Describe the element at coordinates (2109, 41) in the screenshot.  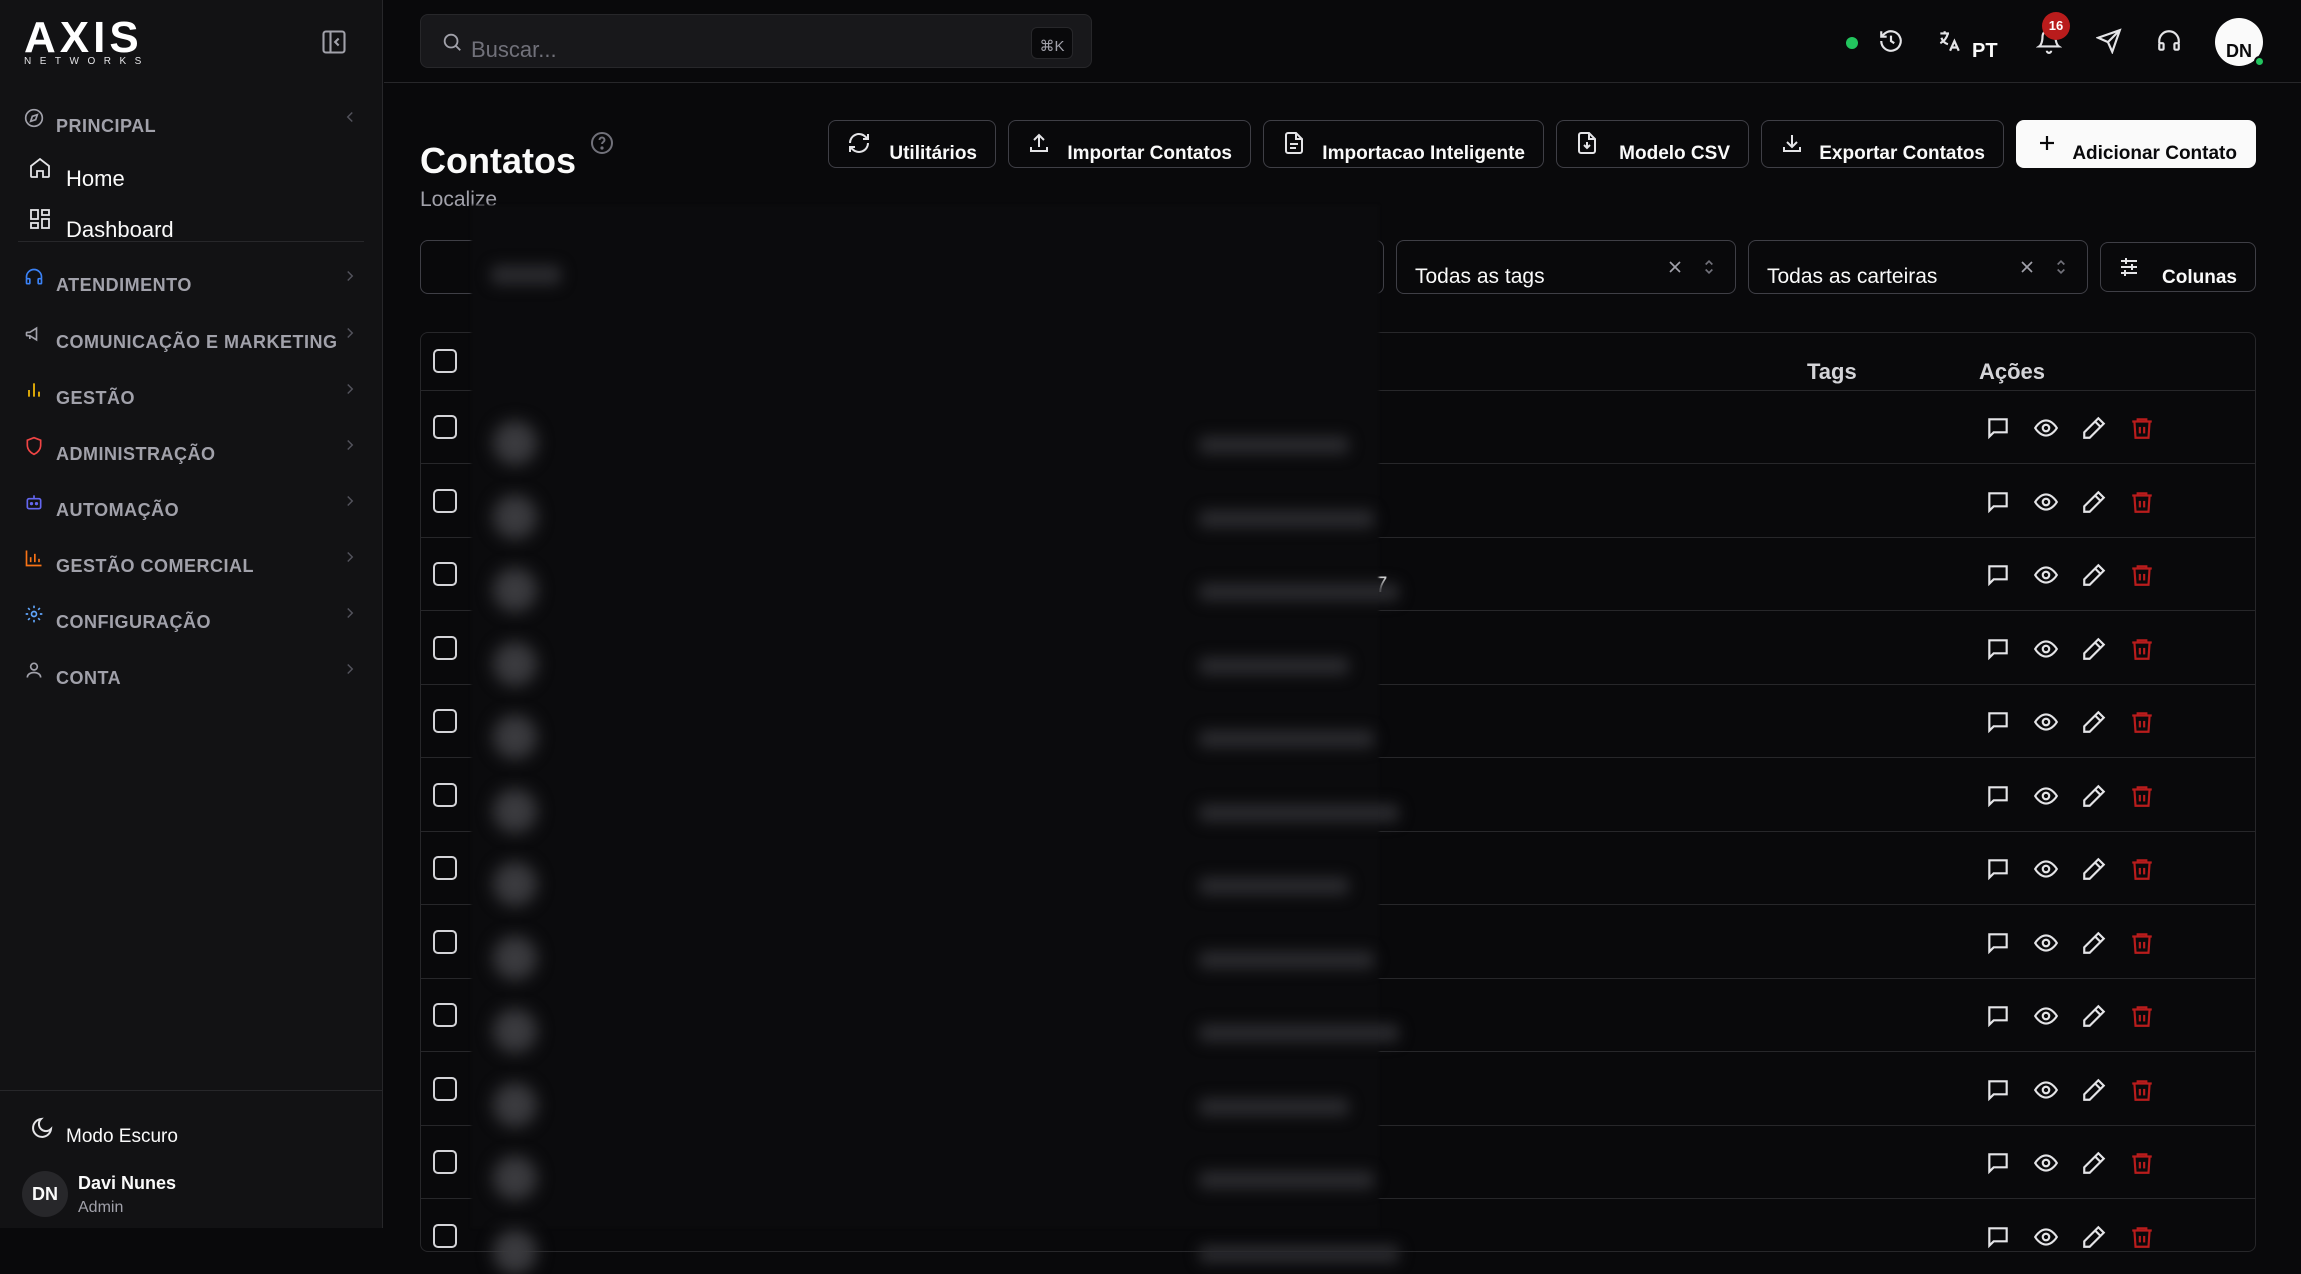
I see `send-icon` at that location.